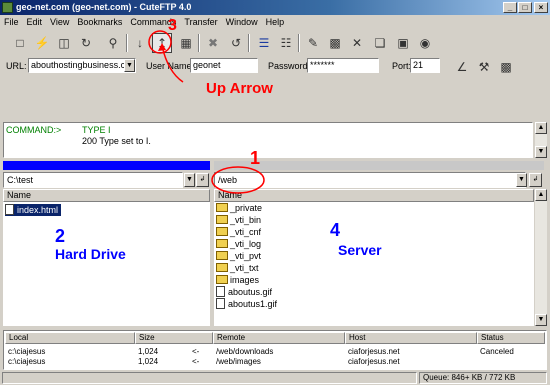  Describe the element at coordinates (238, 180) in the screenshot. I see `path-highlight-ellipse` at that location.